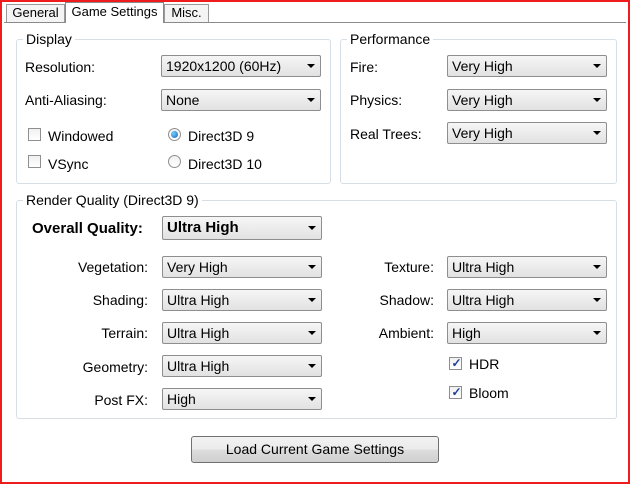 The width and height of the screenshot is (630, 484). What do you see at coordinates (482, 66) in the screenshot?
I see `fire-value: Very High` at bounding box center [482, 66].